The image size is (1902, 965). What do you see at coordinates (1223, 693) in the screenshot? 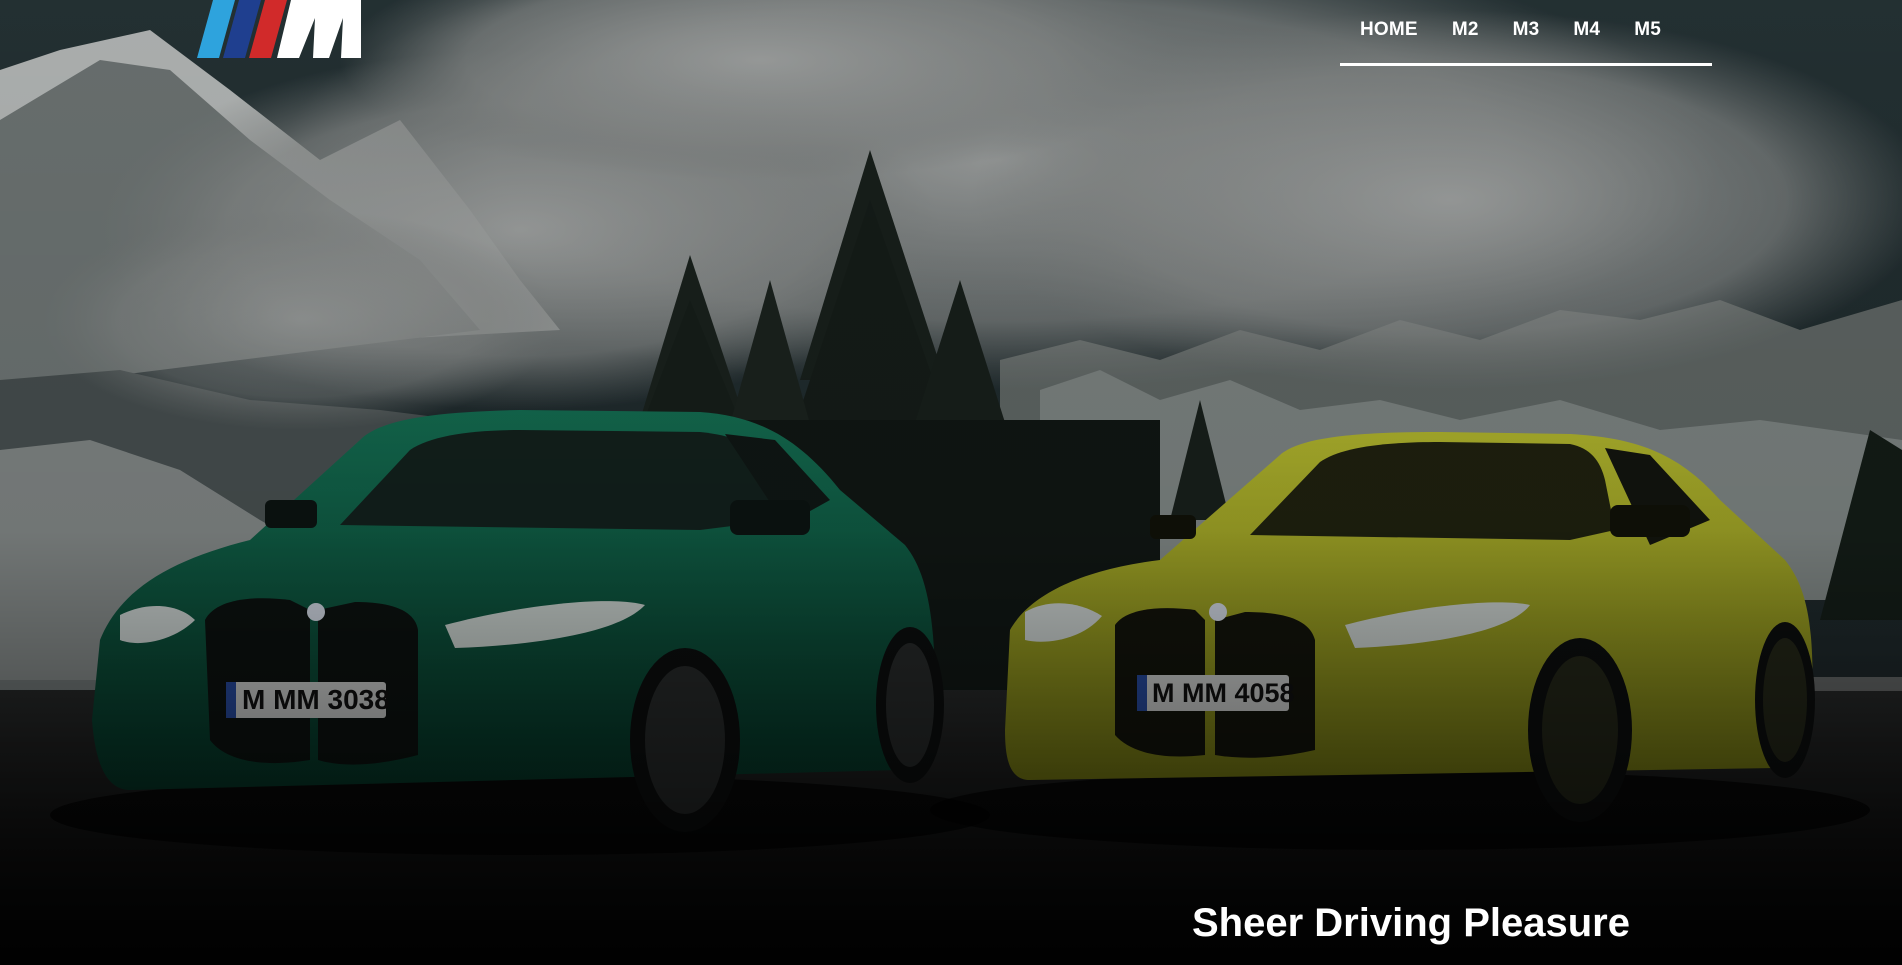
I see `svg-text: M MM 4058` at bounding box center [1223, 693].